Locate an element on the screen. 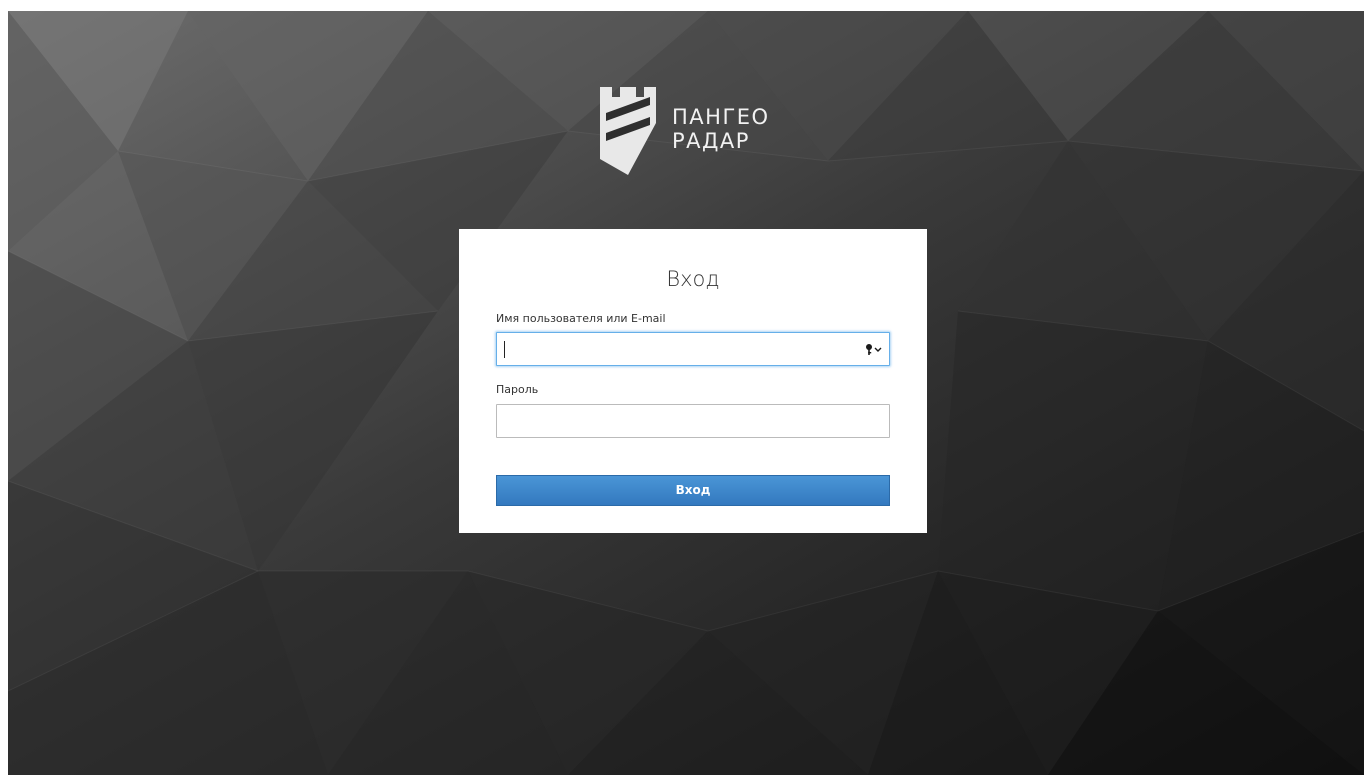  password-field is located at coordinates (693, 421).